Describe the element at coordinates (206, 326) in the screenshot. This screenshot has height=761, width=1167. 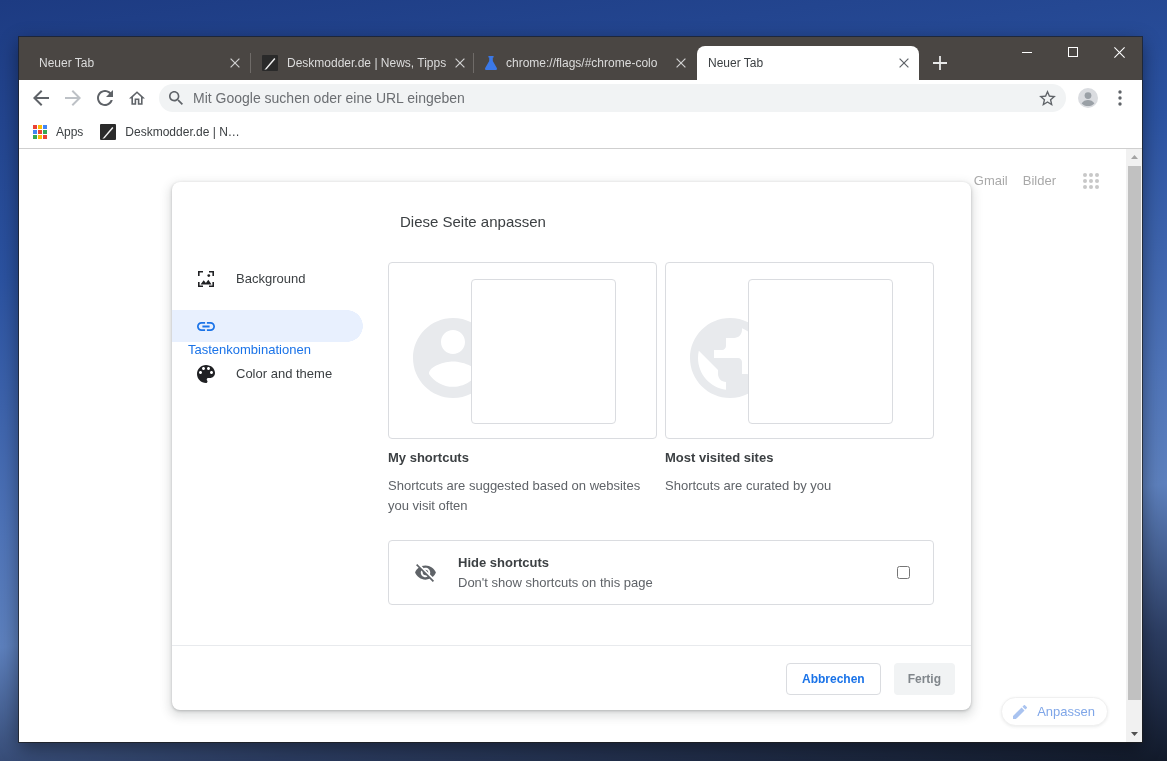
I see `link-icon` at that location.